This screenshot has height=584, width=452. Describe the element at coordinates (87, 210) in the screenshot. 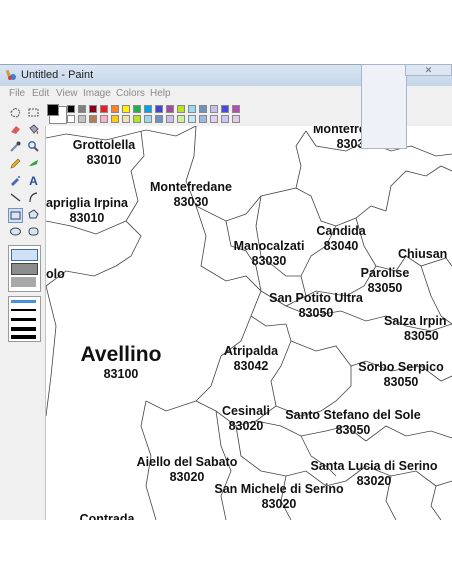

I see `map-label-capriglia-irpina: apriglia Irpina 83010` at that location.